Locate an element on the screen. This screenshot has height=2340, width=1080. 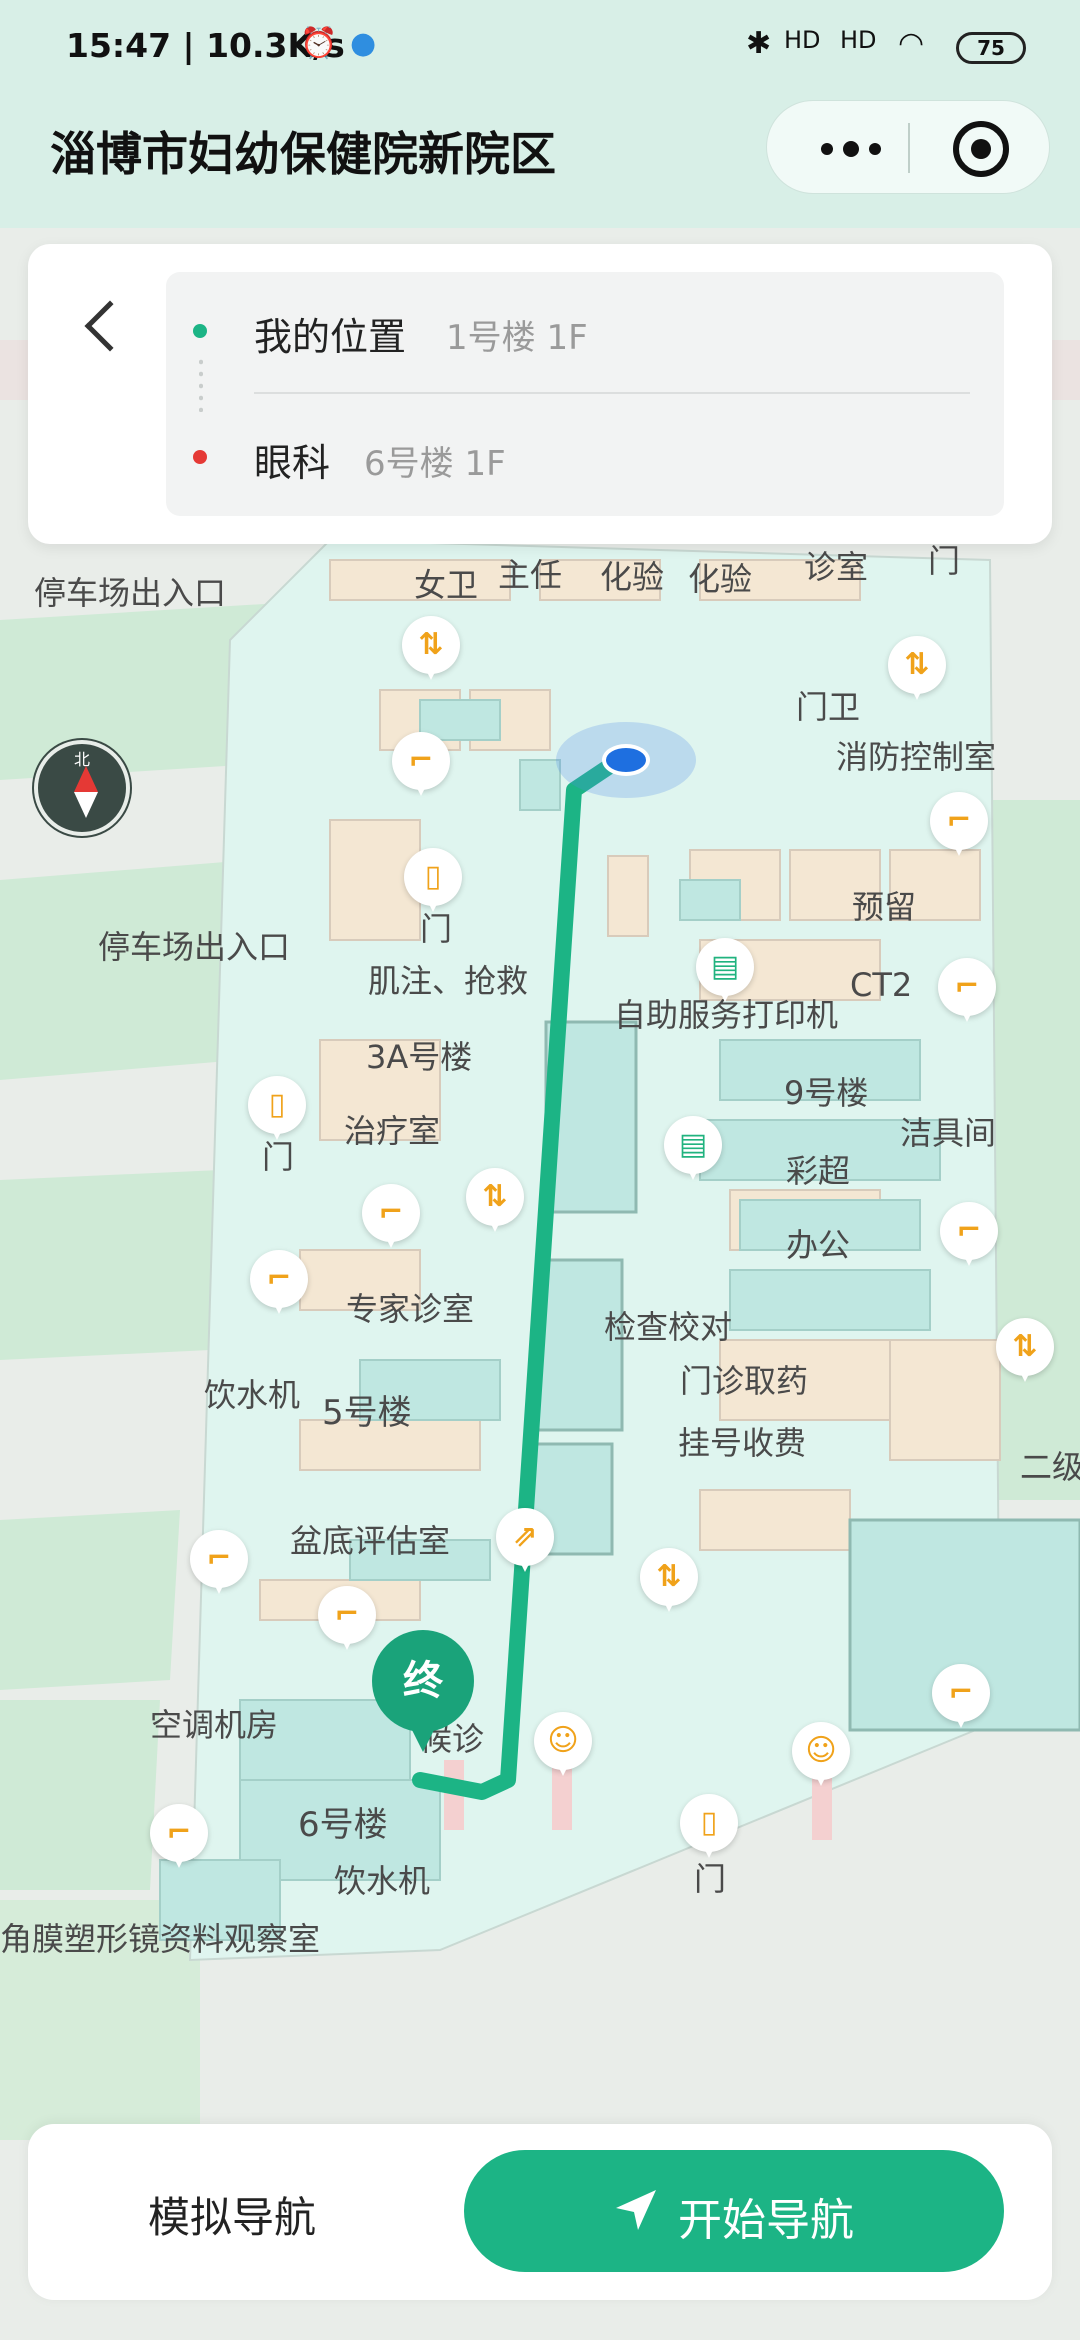
current-location-icon is located at coordinates (626, 760).